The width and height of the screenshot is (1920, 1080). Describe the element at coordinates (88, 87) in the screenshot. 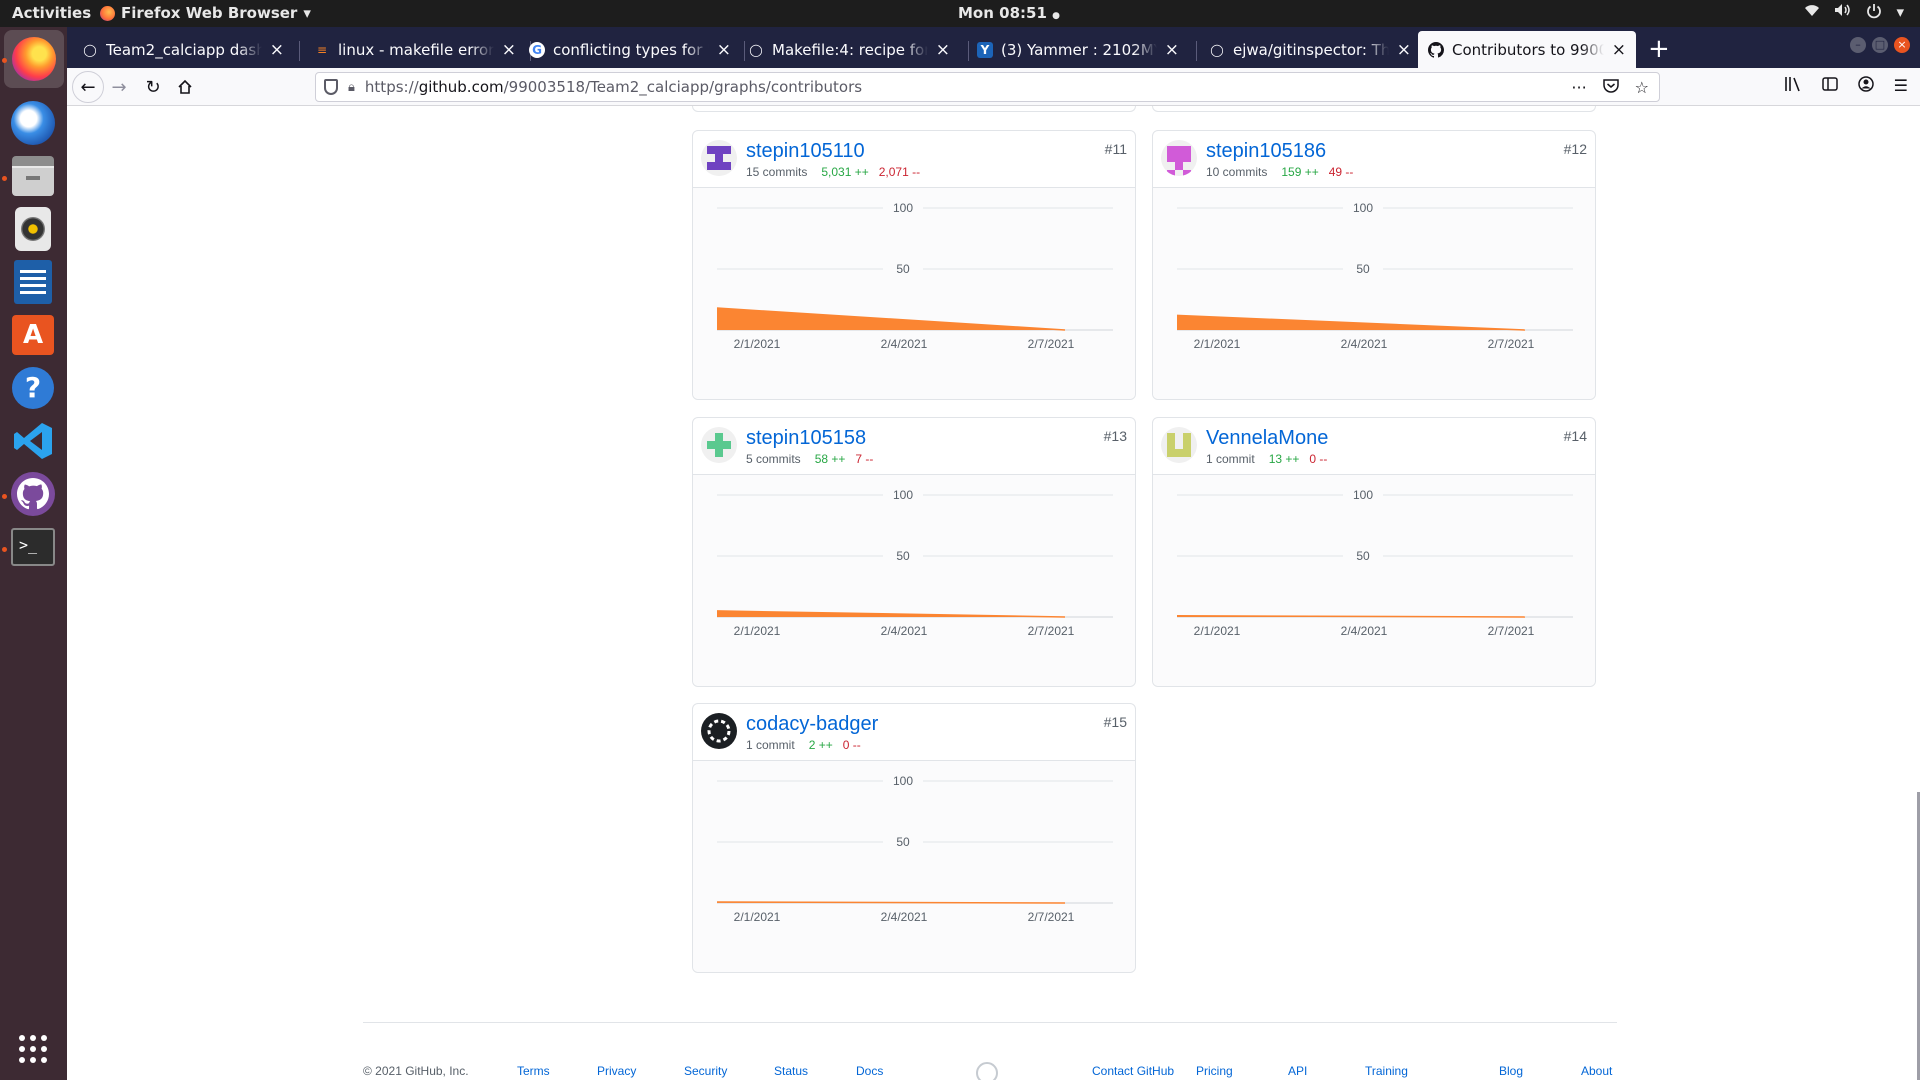

I see `back-button: ←` at that location.